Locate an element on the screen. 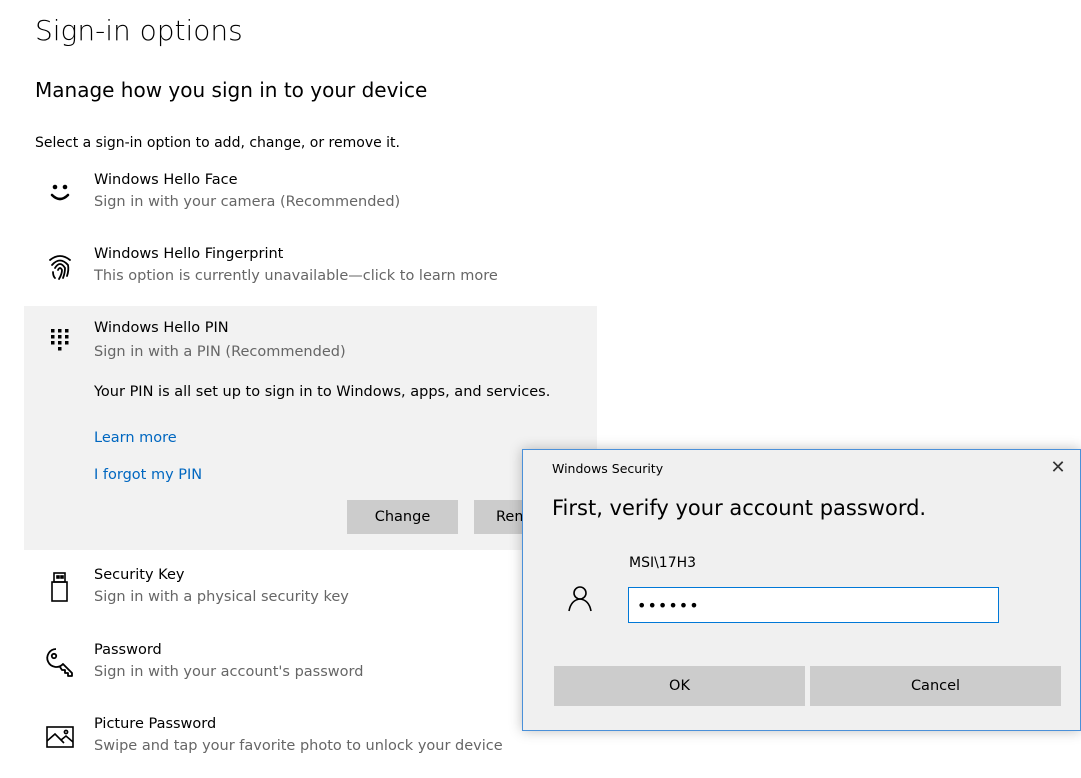 This screenshot has height=778, width=1081. section-title: Manage how you sign in to your device is located at coordinates (231, 90).